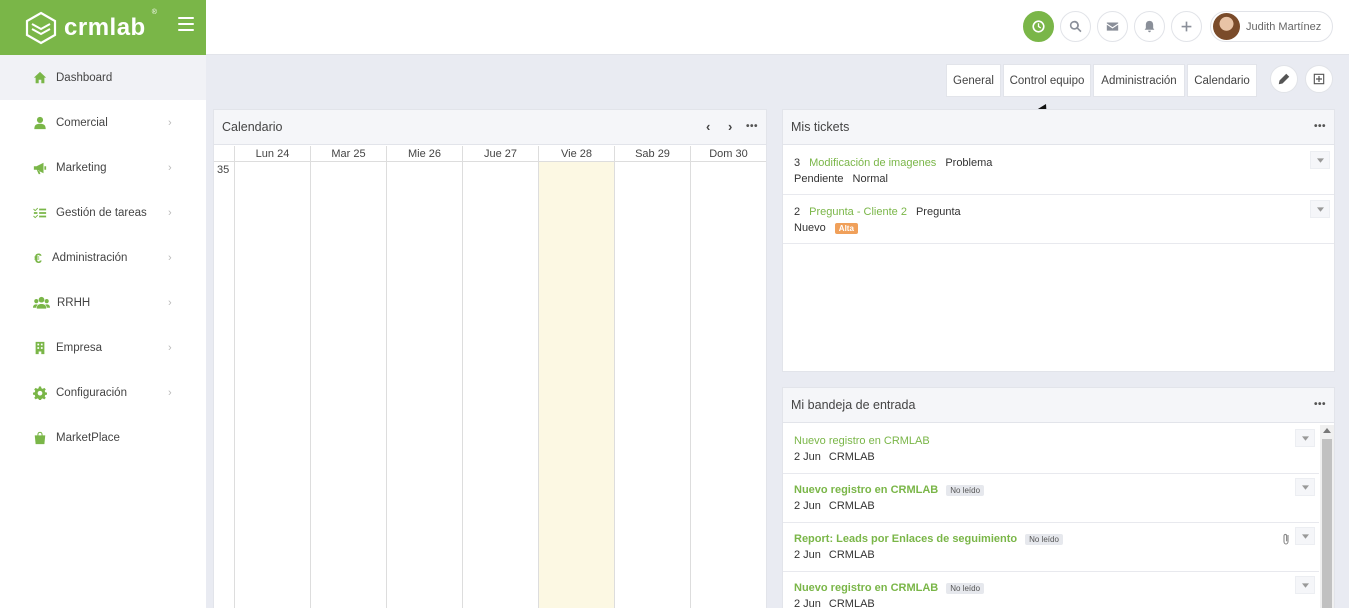  I want to click on search-button, so click(1075, 26).